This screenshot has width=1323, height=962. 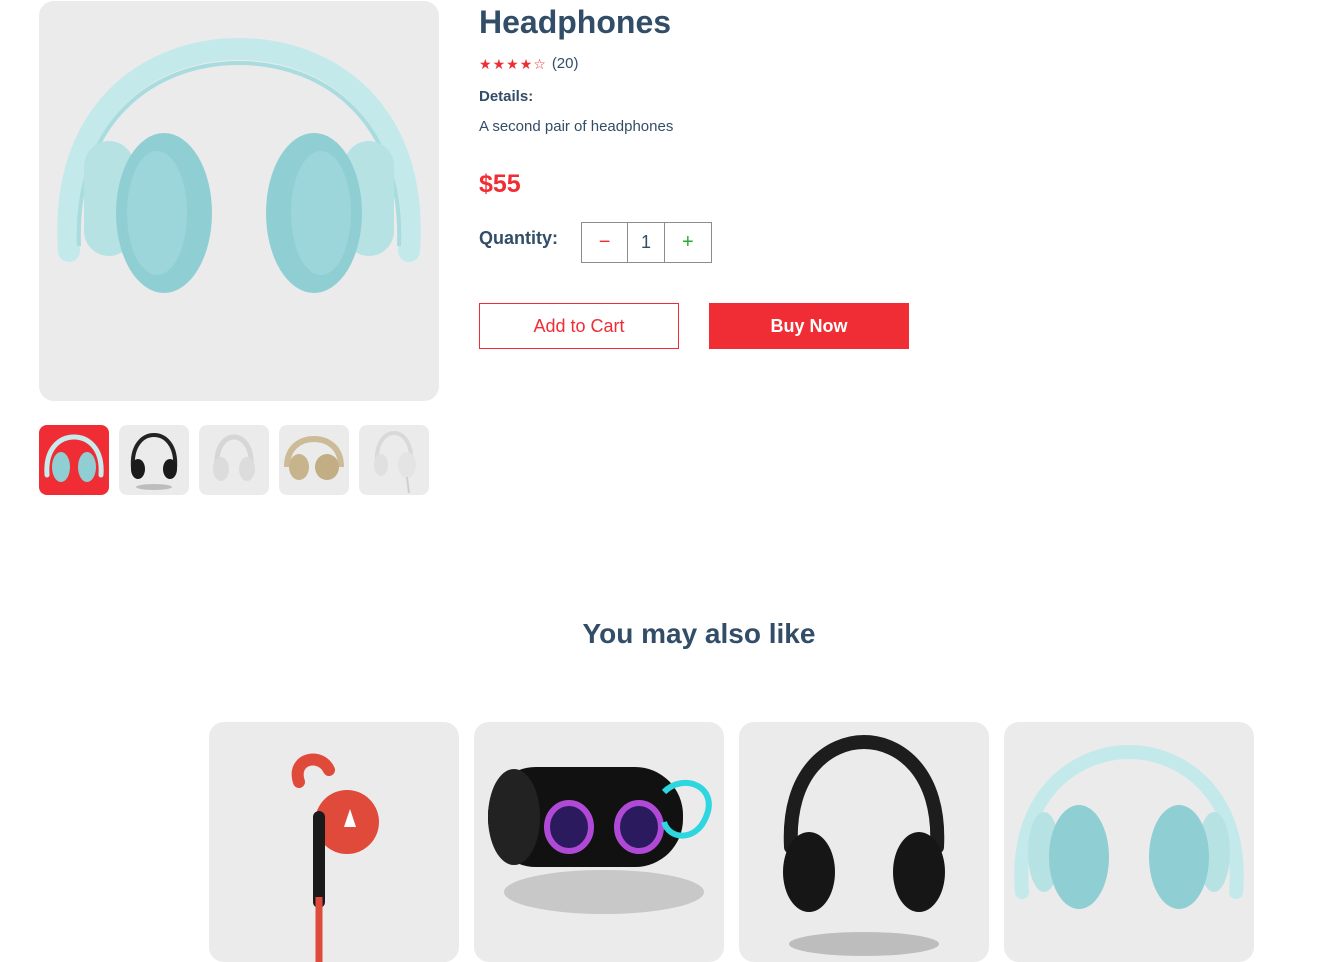 I want to click on product-card-speaker, so click(x=599, y=842).